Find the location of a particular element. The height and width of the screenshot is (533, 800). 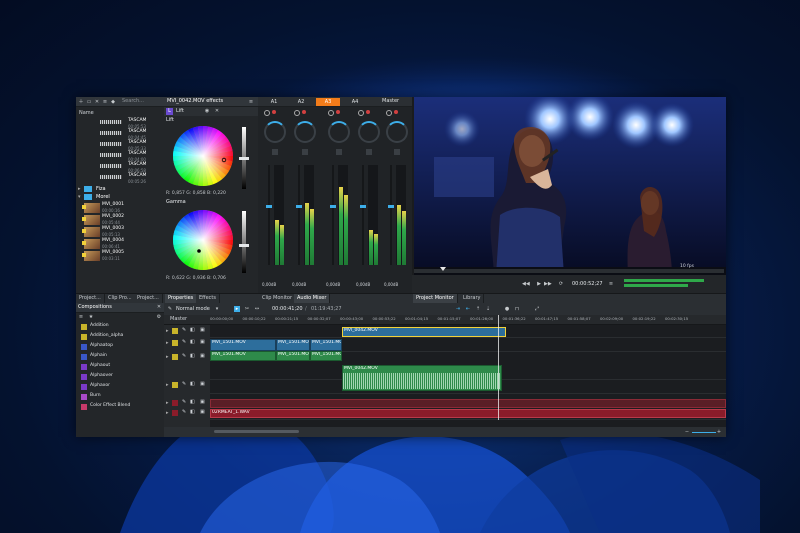

zoom-fit-icon: ⤢ is located at coordinates (537, 309).